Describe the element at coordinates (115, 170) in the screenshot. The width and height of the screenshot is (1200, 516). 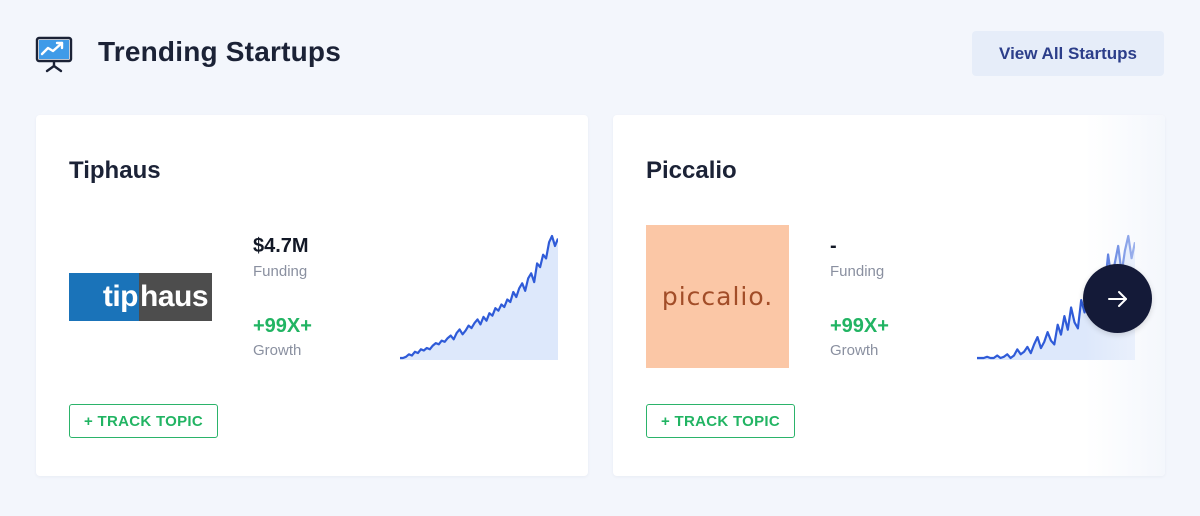
I see `startup-name: Tiphaus` at that location.